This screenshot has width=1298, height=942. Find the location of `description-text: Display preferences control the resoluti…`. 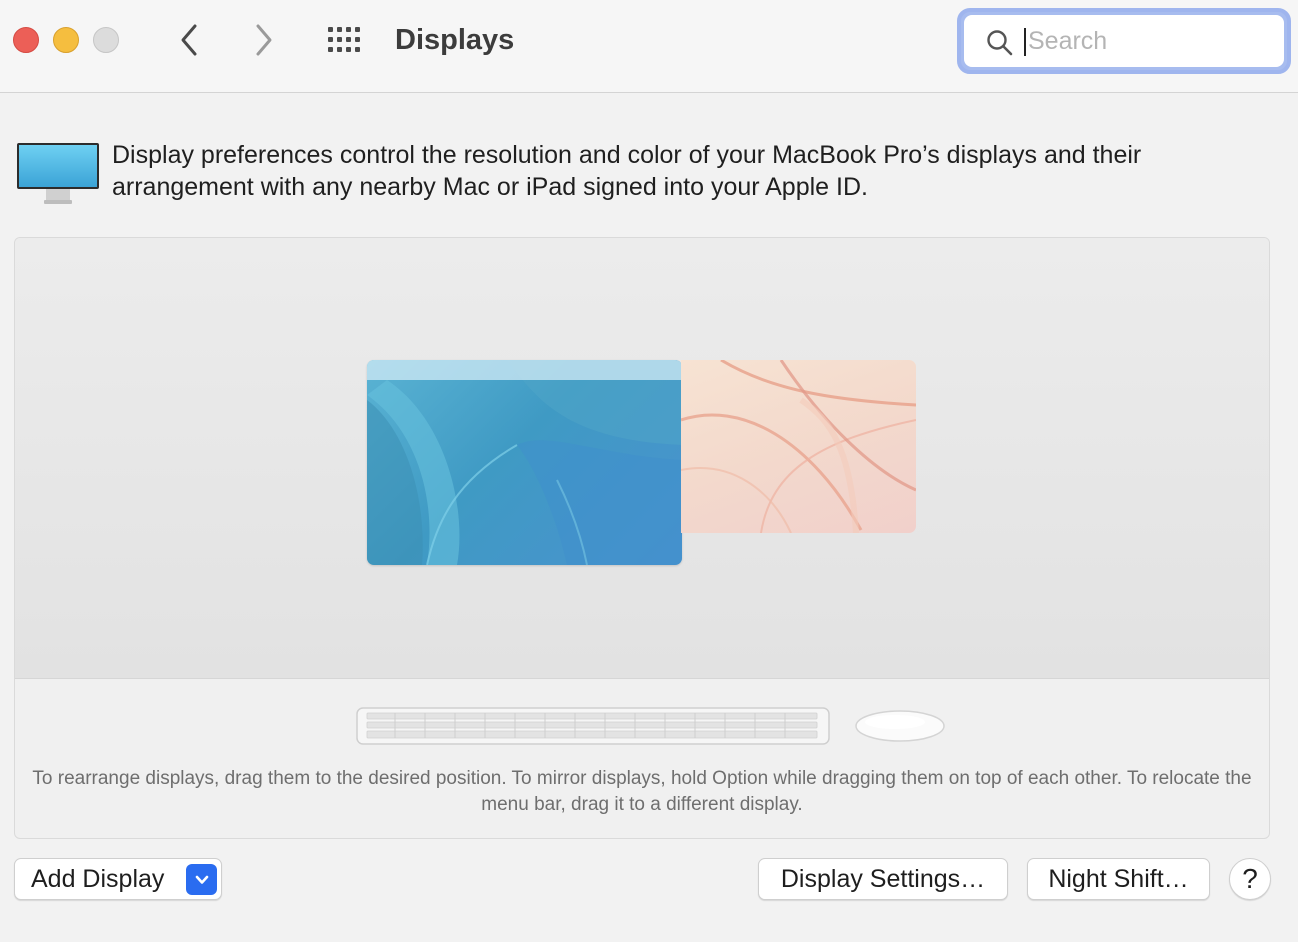

description-text: Display preferences control the resoluti… is located at coordinates (627, 171).